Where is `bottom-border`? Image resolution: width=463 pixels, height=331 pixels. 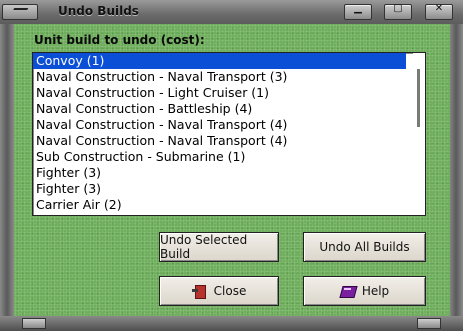
bottom-border is located at coordinates (231, 323).